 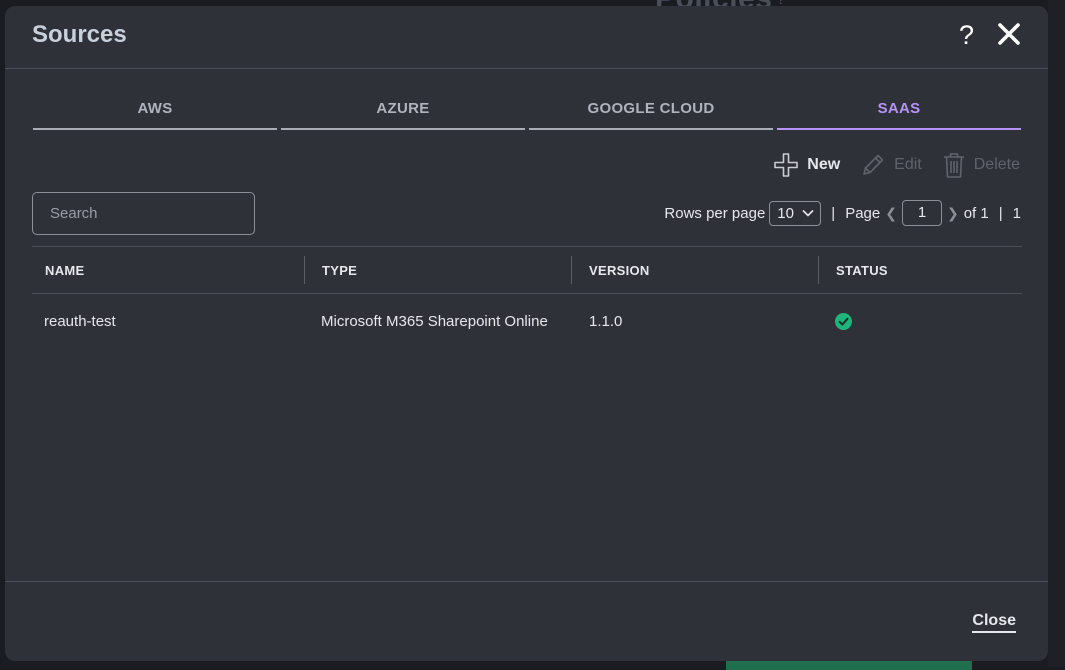 I want to click on tab-aws: AWS, so click(x=155, y=115).